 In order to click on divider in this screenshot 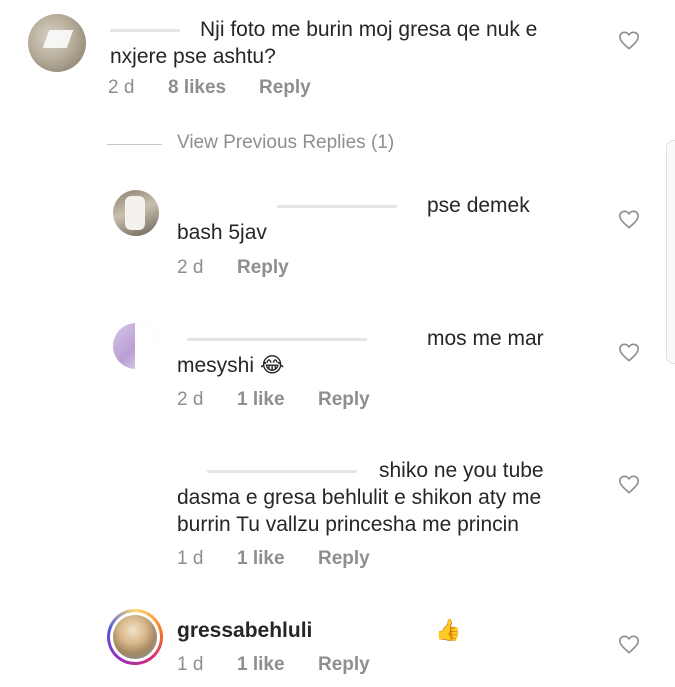, I will do `click(134, 144)`.